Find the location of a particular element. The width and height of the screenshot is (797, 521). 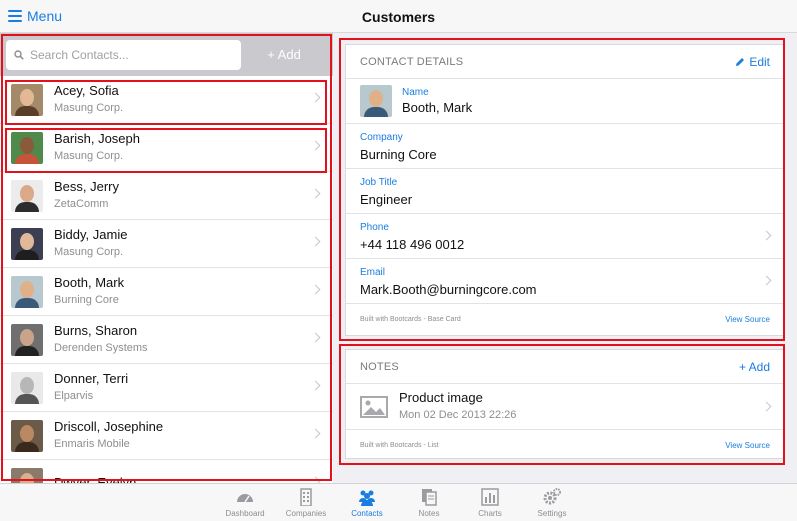

contact-name: Booth, Mark is located at coordinates (89, 282).